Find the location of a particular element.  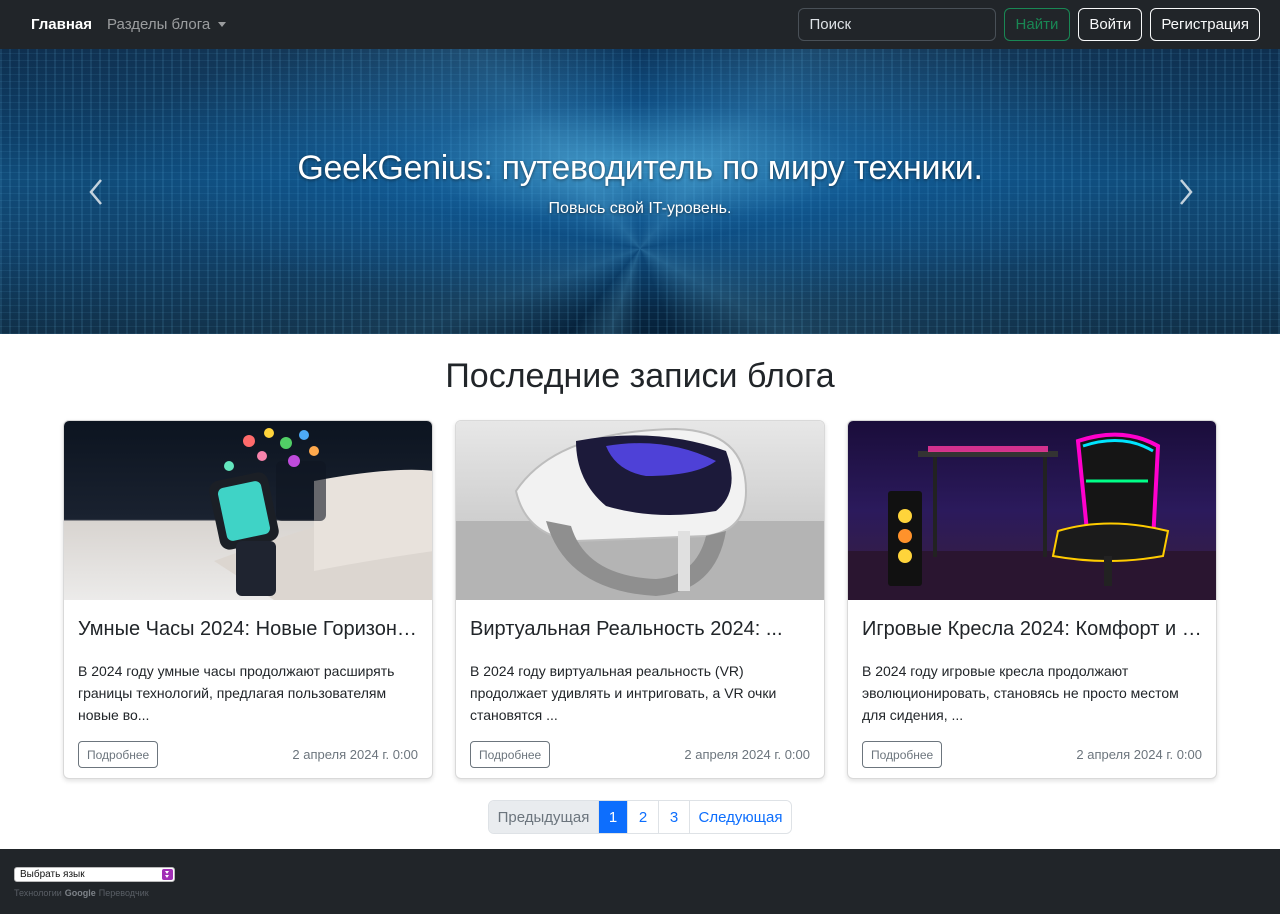

carousel-prev-button is located at coordinates (96, 192).